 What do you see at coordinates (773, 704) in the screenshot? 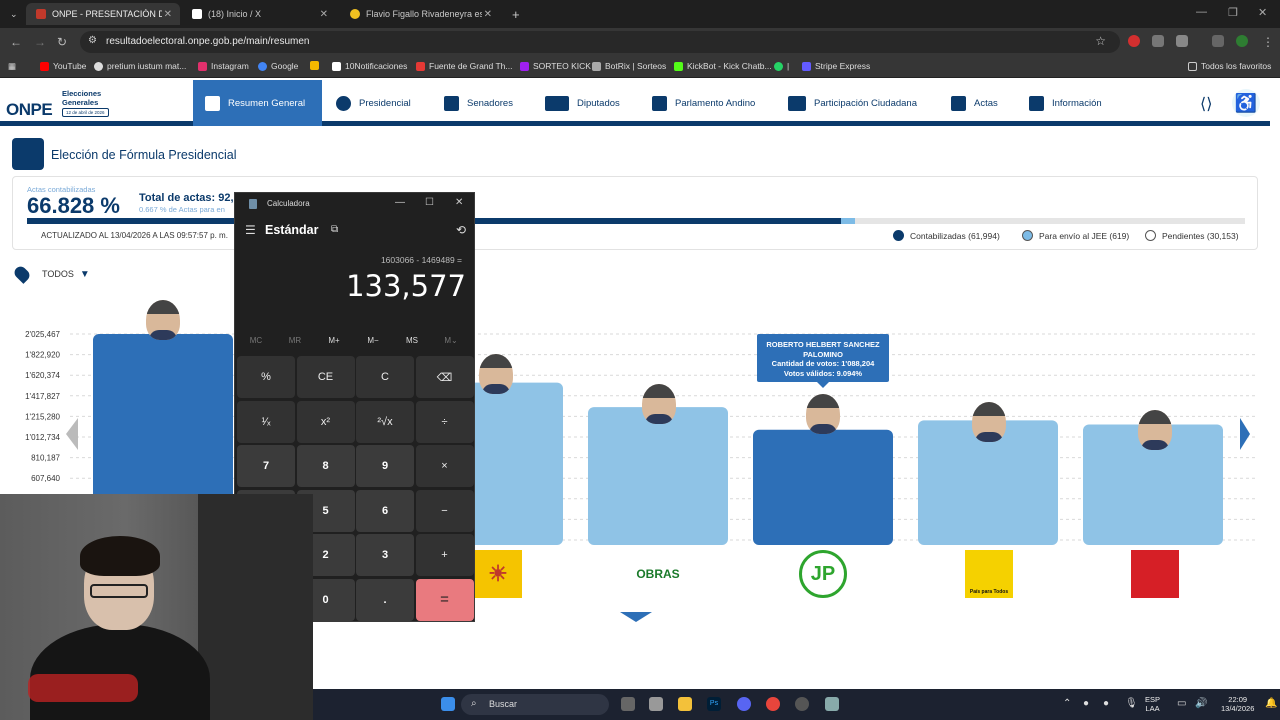
I see `chrome-icon` at bounding box center [773, 704].